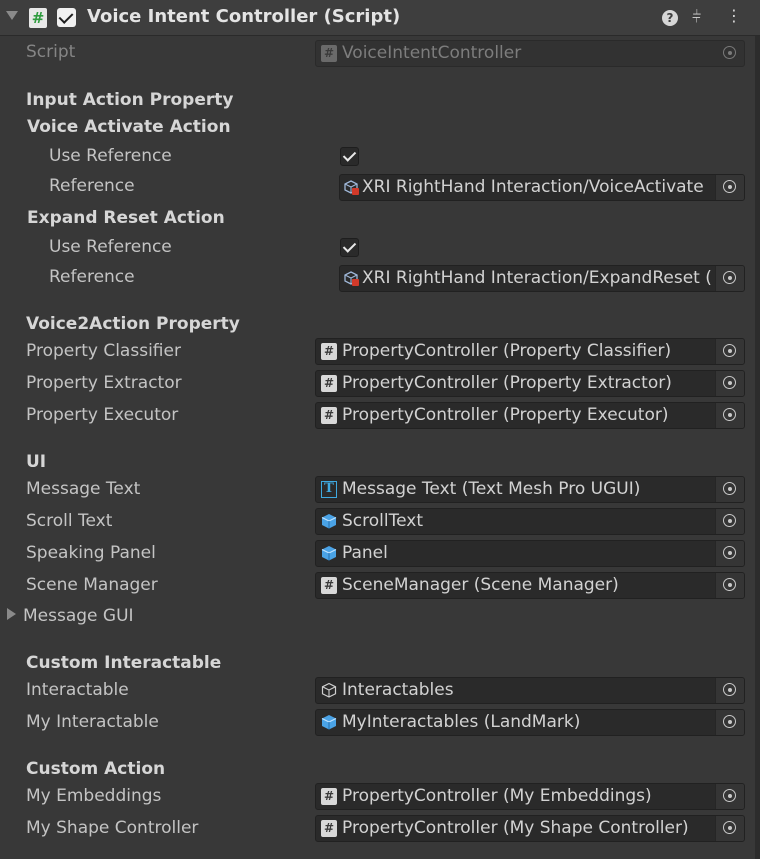 This screenshot has height=859, width=760. I want to click on scroll-text-field: ScrollText, so click(530, 521).